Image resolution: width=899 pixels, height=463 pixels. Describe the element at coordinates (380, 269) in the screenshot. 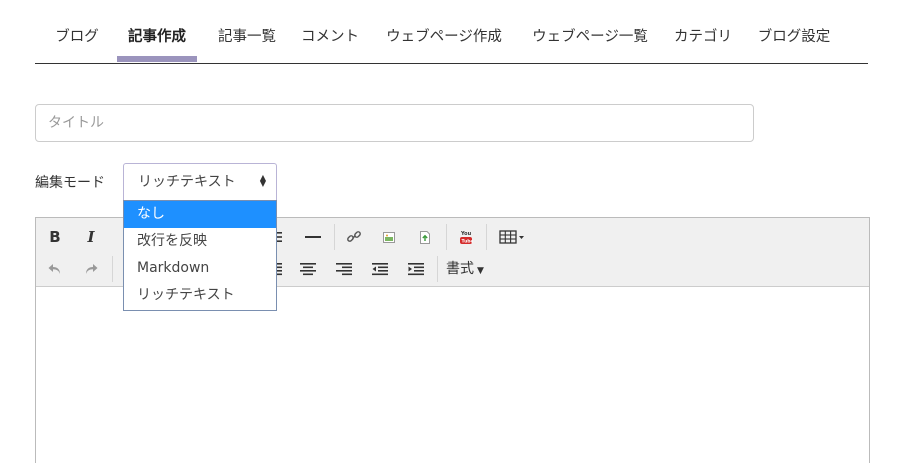

I see `outdent-icon` at that location.